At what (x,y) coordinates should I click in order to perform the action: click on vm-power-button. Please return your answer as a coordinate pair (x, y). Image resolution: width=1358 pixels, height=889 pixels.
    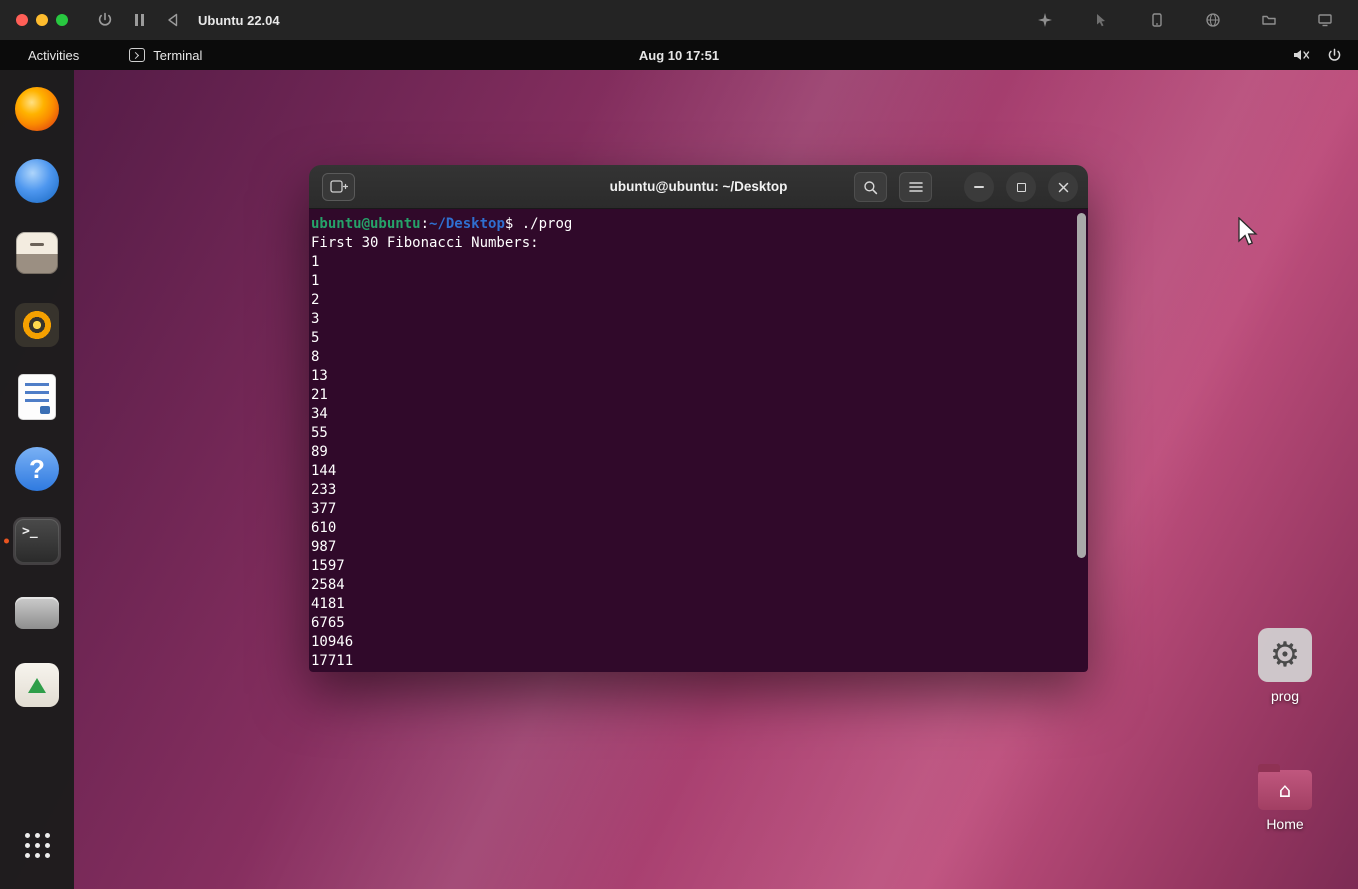
    Looking at the image, I should click on (105, 20).